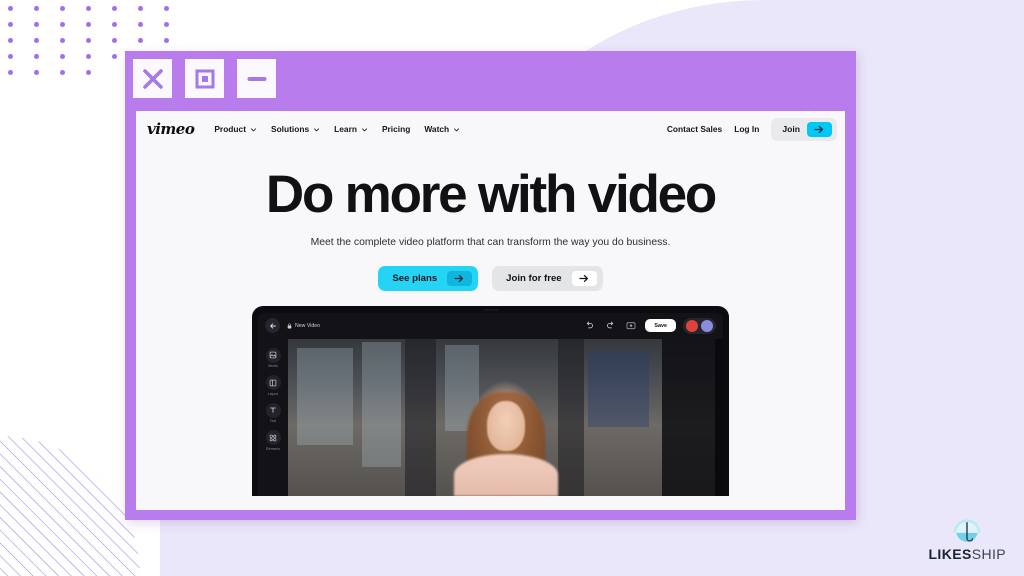  What do you see at coordinates (699, 325) in the screenshot?
I see `collaborator-avatars` at bounding box center [699, 325].